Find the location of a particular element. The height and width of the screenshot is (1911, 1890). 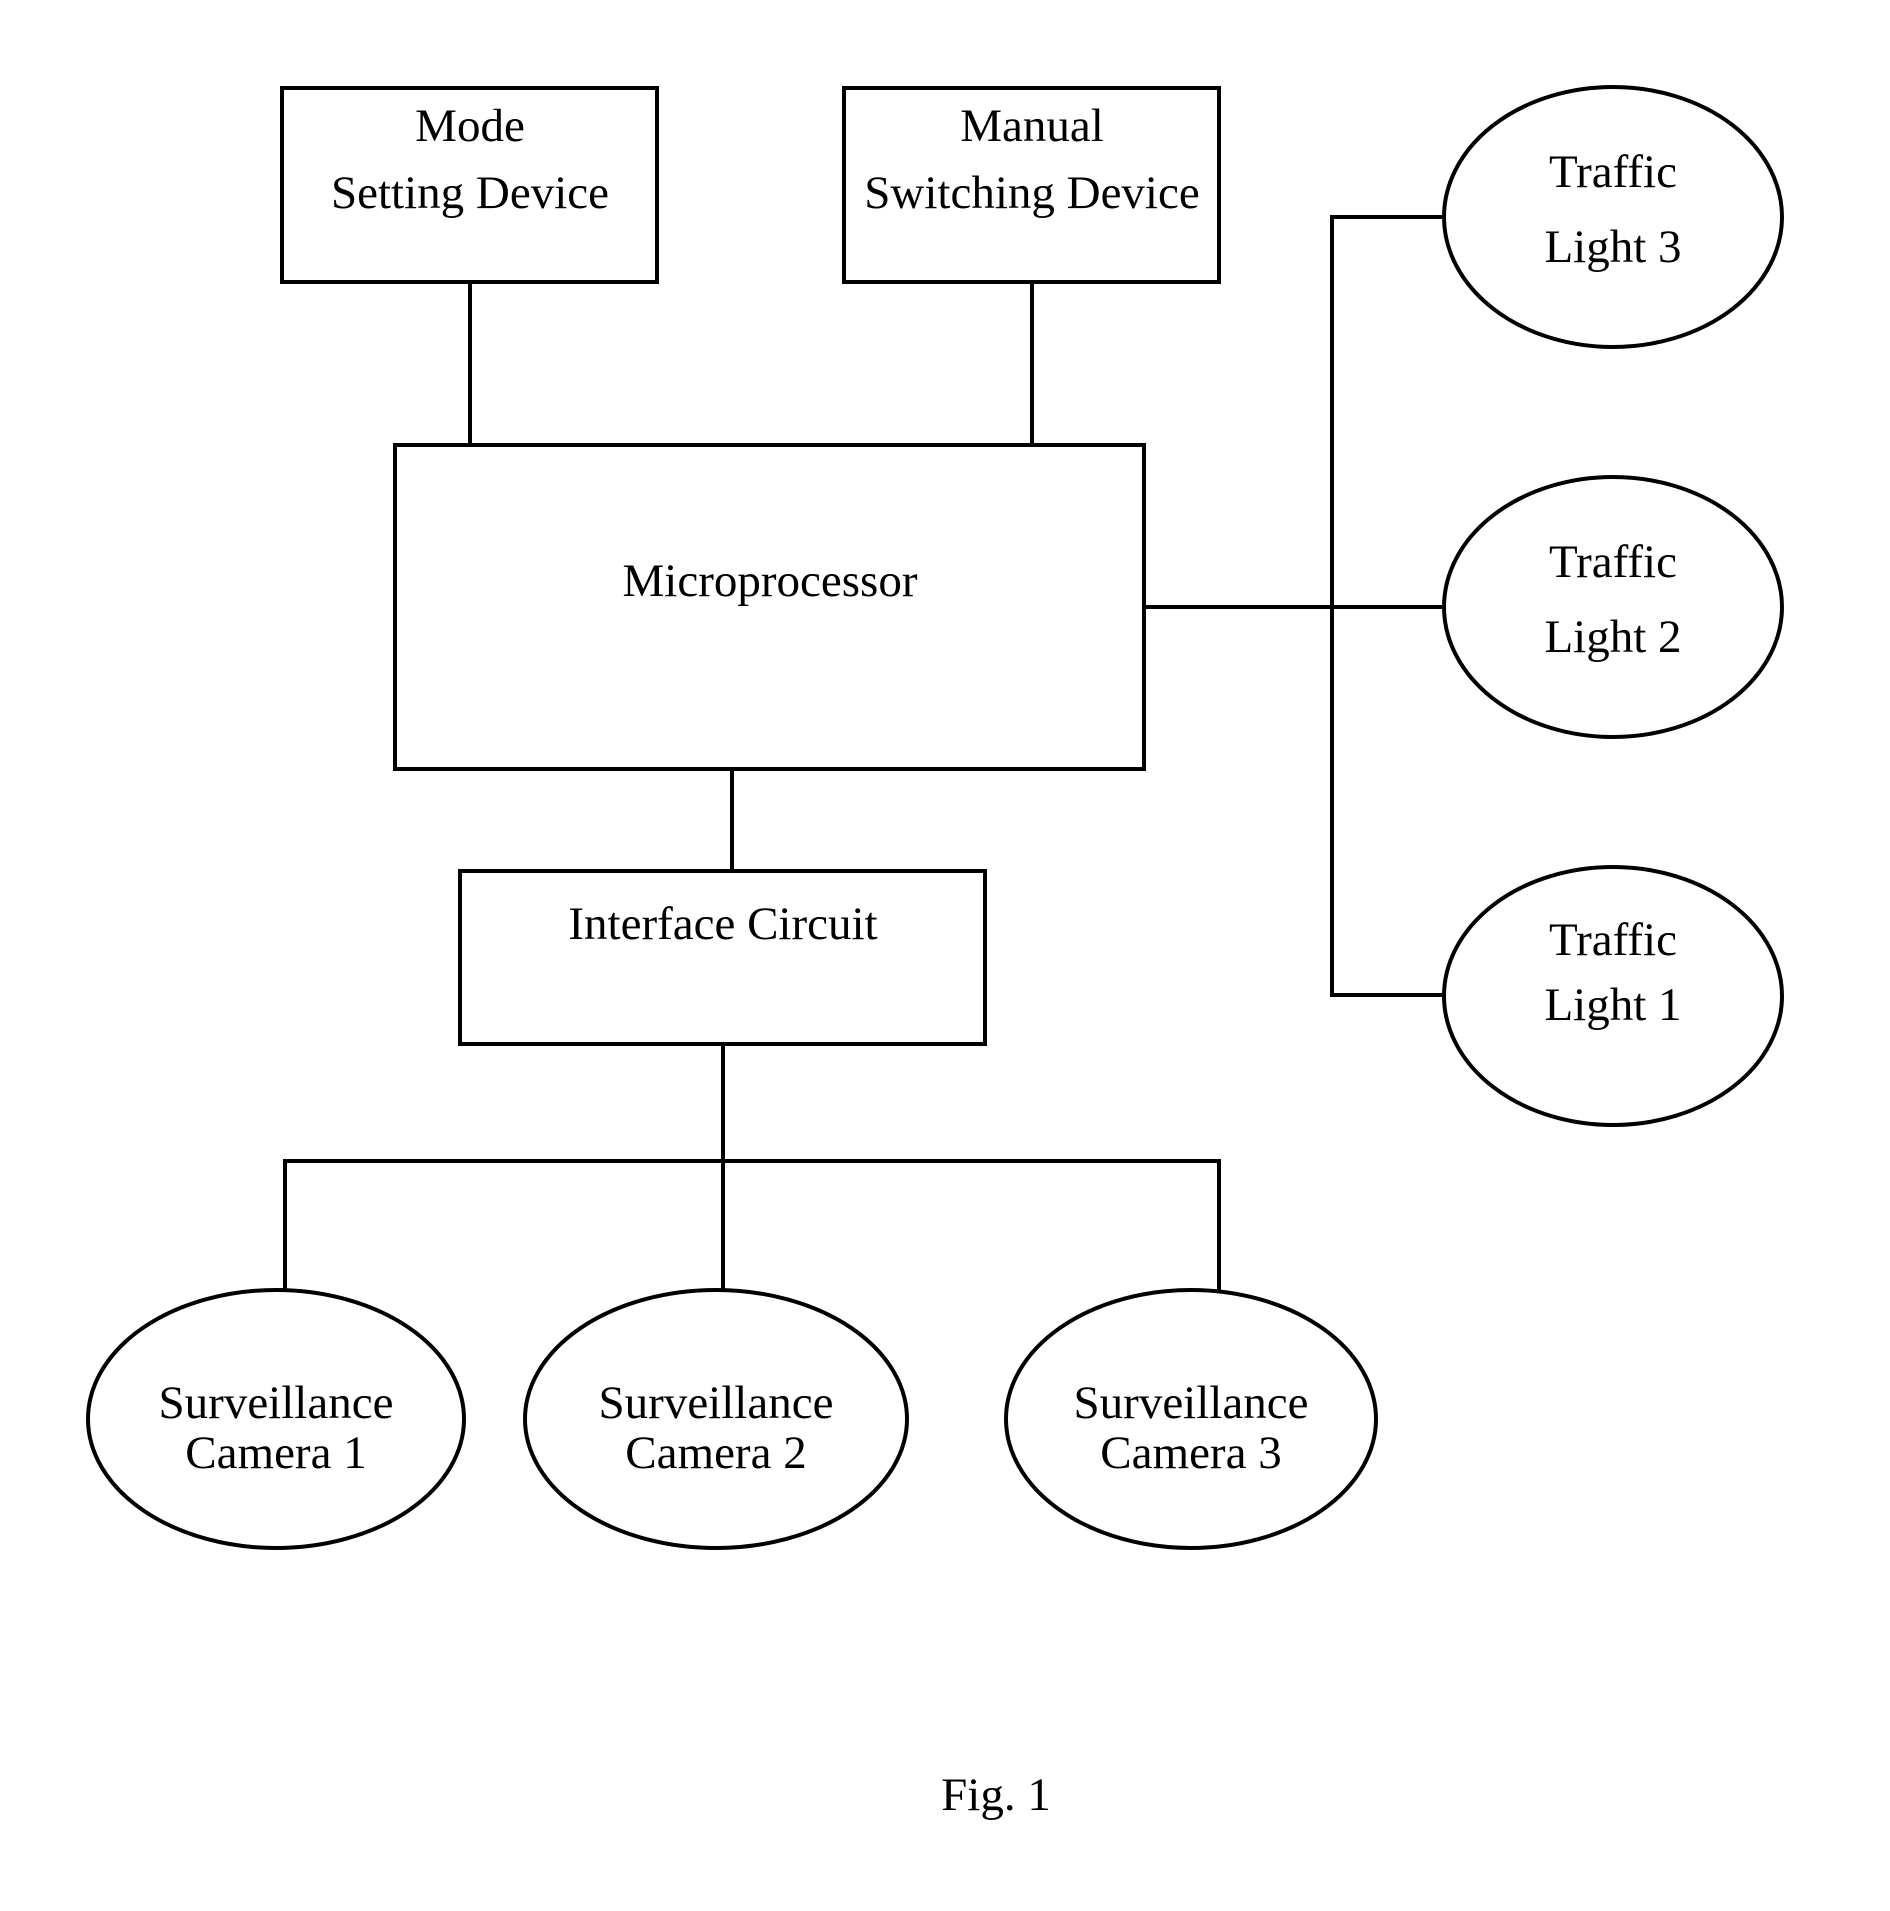

traffic-light-1-label-line-1: Traffic is located at coordinates (1613, 940).